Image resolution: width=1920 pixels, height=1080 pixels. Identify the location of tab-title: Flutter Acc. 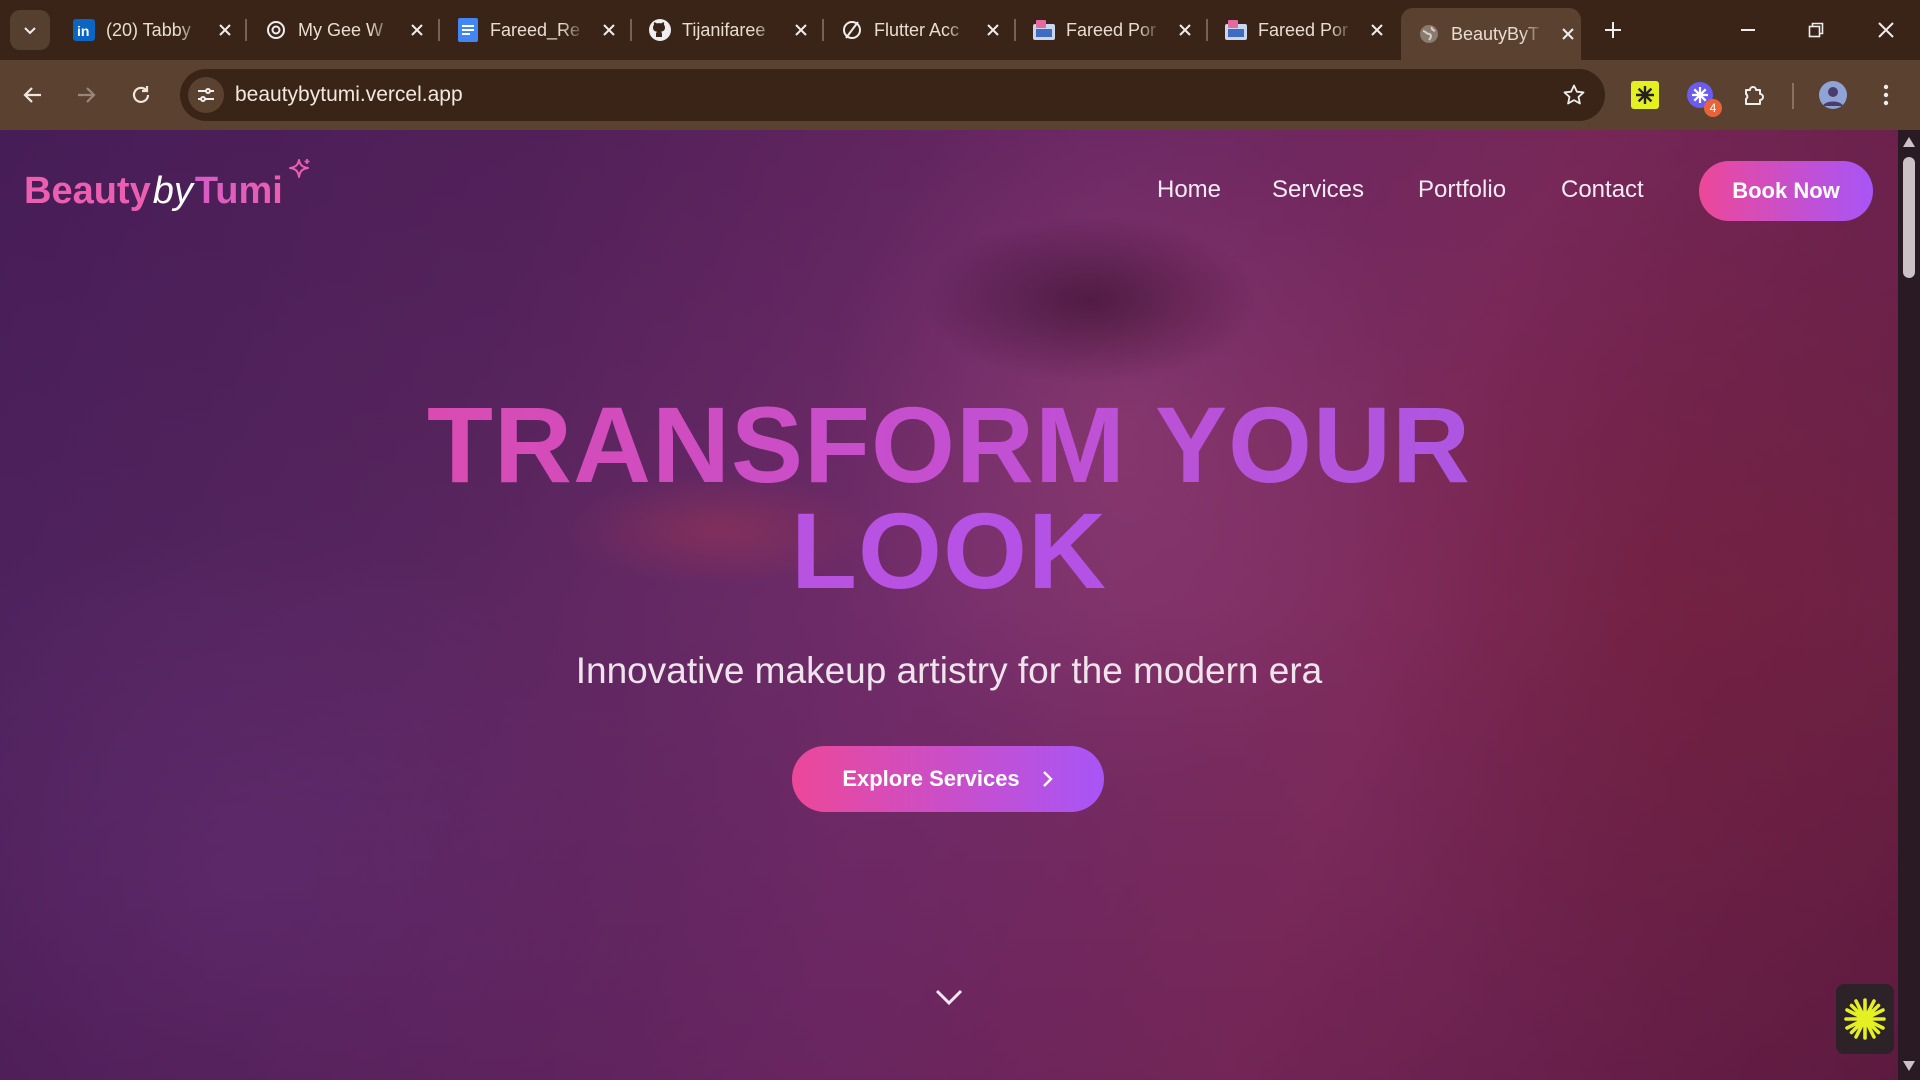
(917, 29).